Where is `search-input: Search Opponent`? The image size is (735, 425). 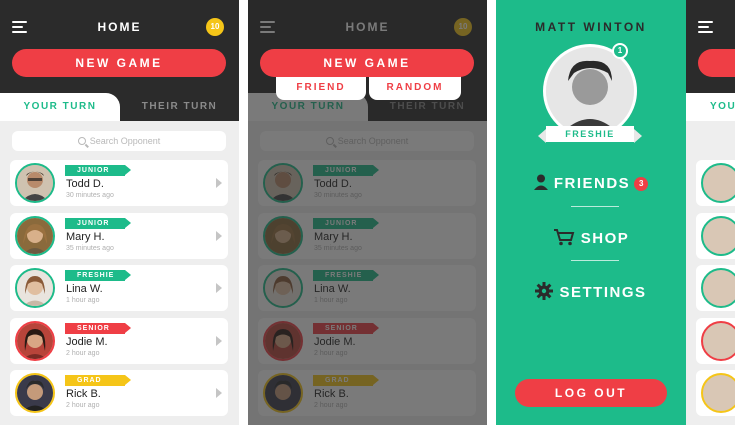
search-input: Search Opponent is located at coordinates (119, 141).